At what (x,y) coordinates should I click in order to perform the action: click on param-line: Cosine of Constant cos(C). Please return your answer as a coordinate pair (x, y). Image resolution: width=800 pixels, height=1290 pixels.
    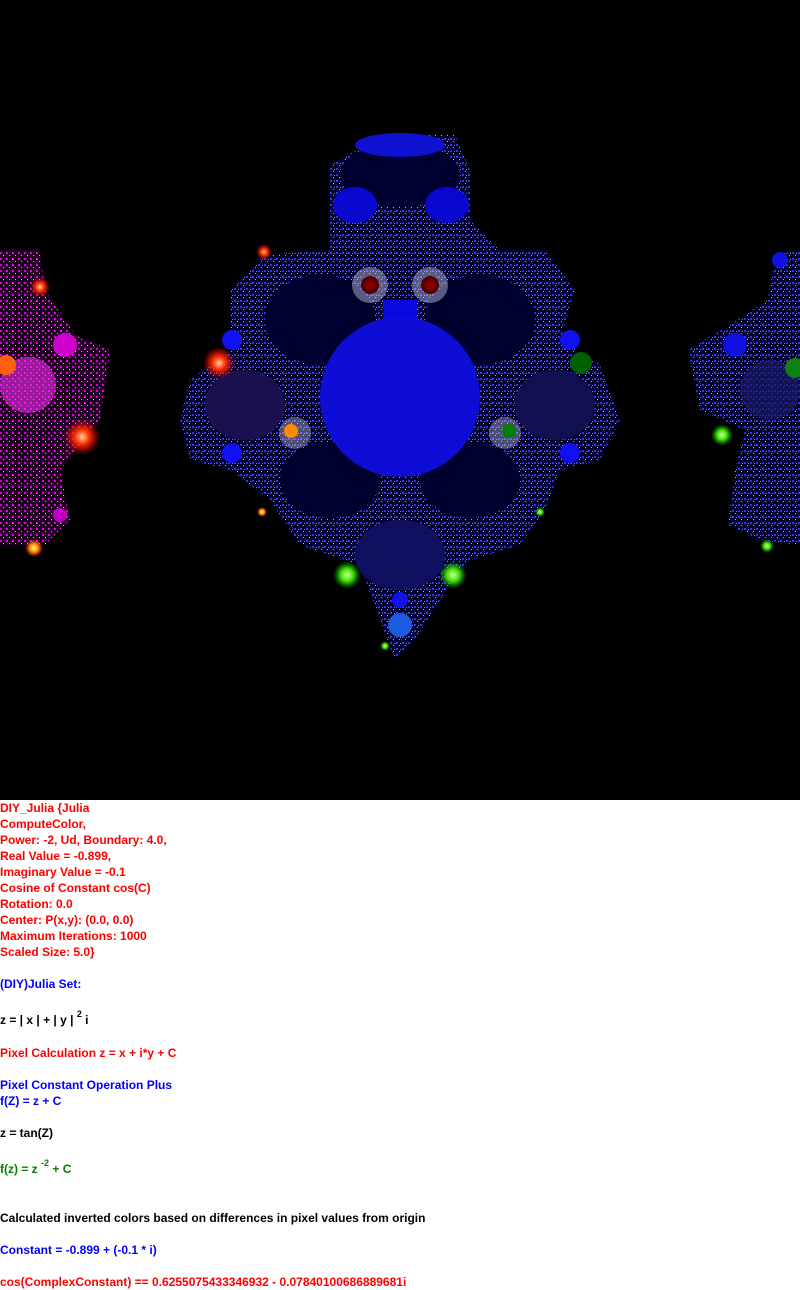
    Looking at the image, I should click on (75, 888).